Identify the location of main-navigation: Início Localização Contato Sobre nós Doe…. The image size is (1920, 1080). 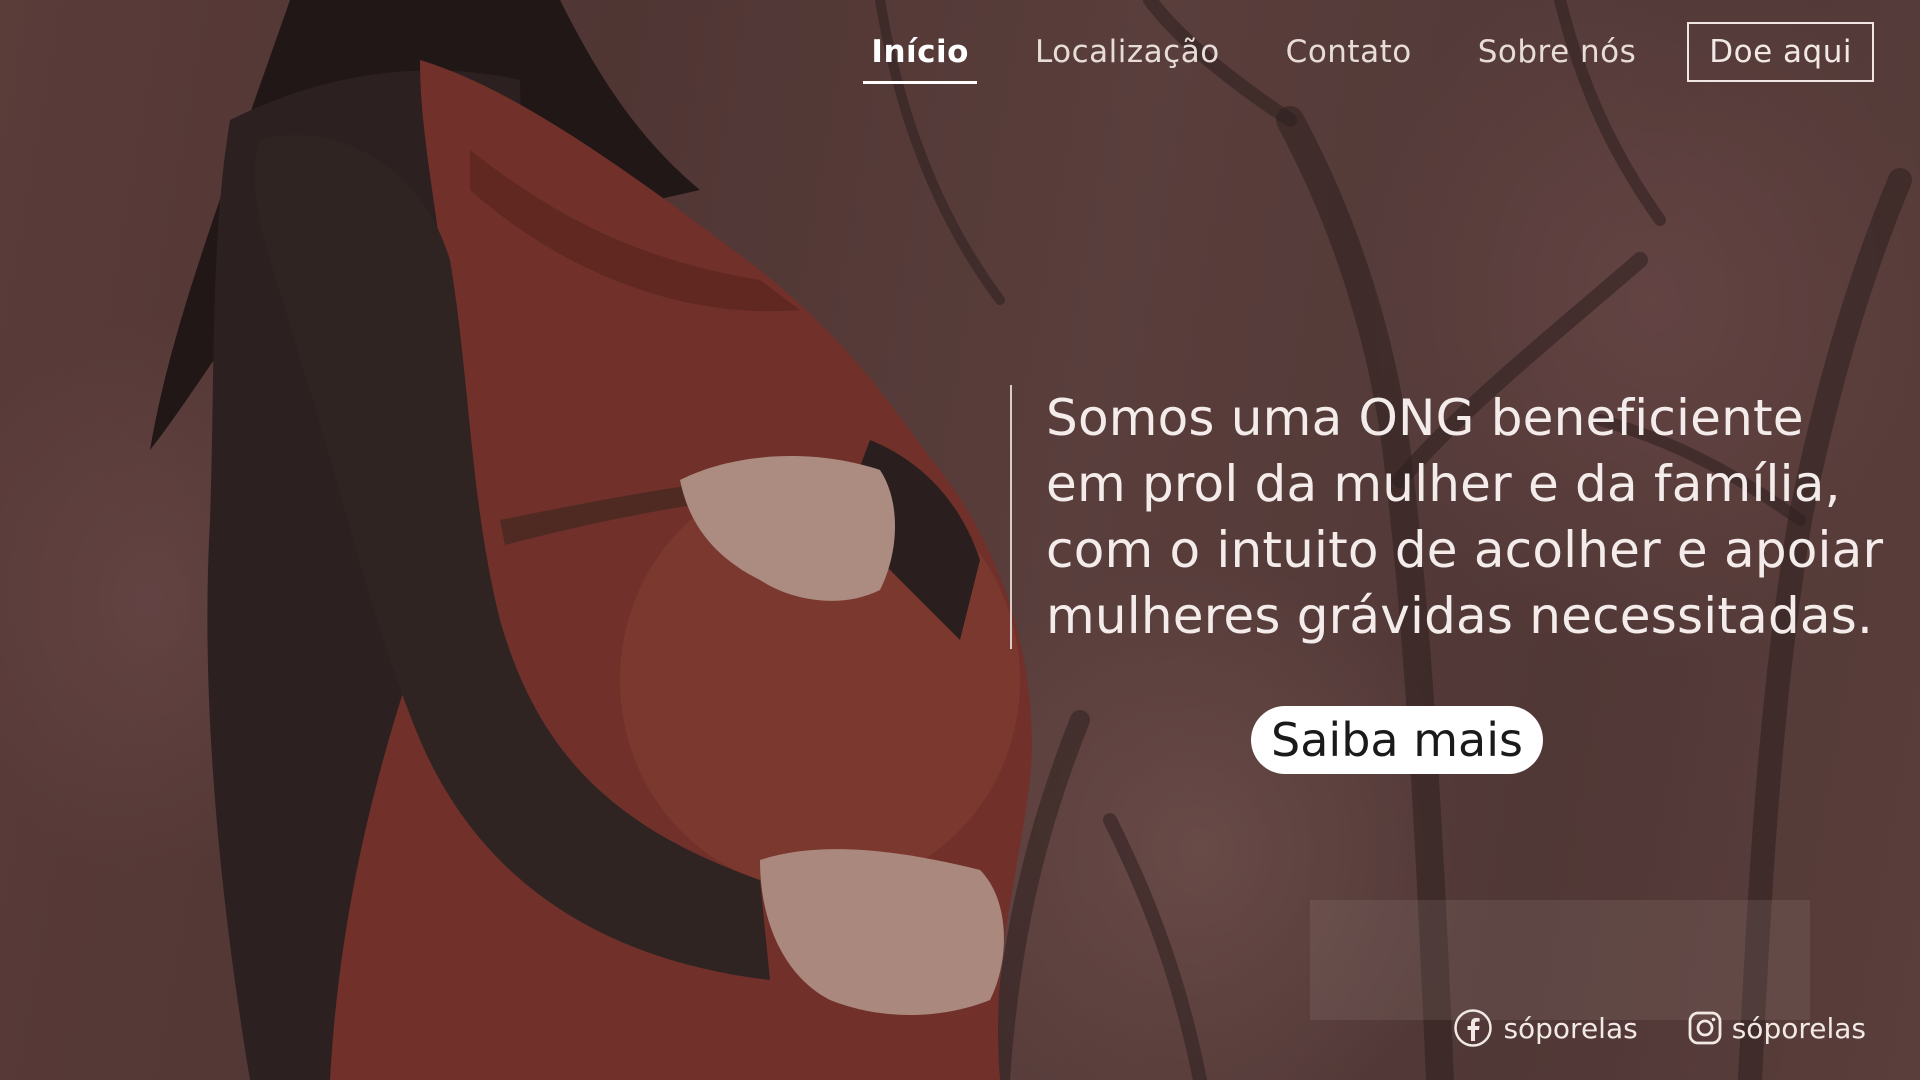
(1356, 53).